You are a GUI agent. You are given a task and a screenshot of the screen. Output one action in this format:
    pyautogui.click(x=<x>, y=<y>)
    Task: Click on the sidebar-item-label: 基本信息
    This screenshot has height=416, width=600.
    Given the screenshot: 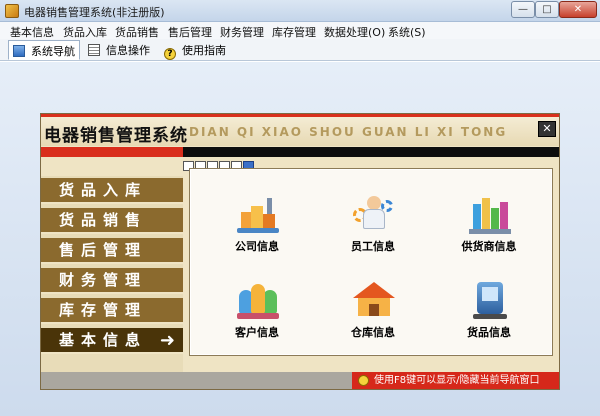 What is the action you would take?
    pyautogui.click(x=103, y=340)
    